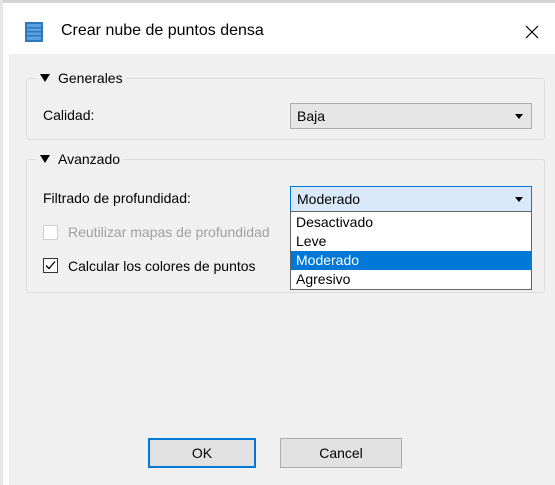  Describe the element at coordinates (34, 32) in the screenshot. I see `film-strip-icon` at that location.